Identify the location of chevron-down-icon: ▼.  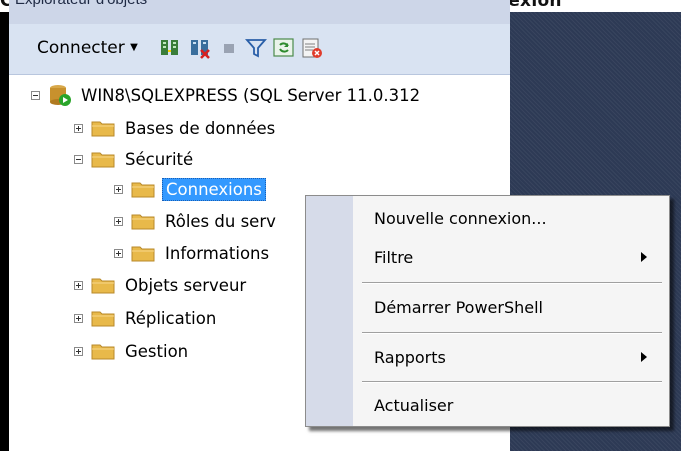
(134, 47).